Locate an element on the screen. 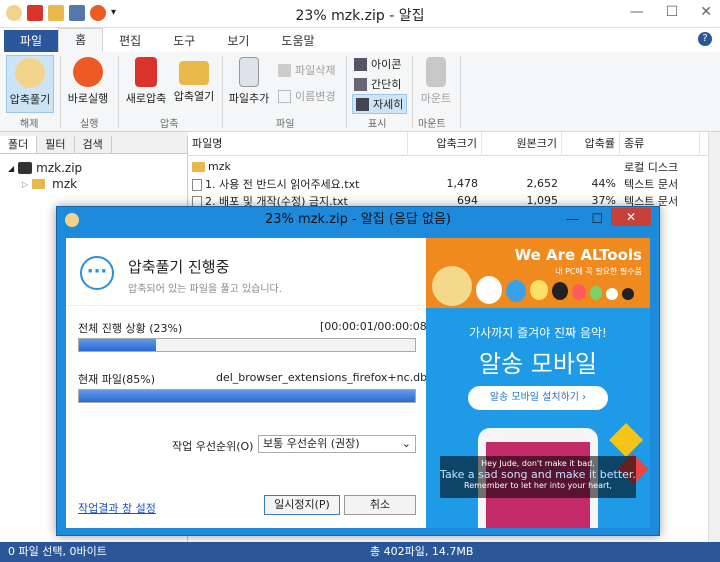 This screenshot has width=720, height=562. ad-headline: 알송 모바일 is located at coordinates (538, 364).